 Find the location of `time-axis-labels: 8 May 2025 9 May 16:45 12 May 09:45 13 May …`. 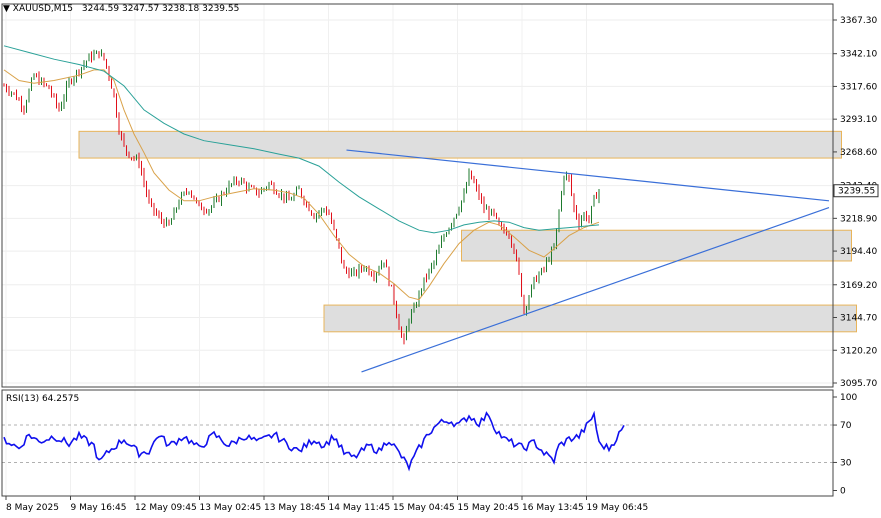

time-axis-labels: 8 May 2025 9 May 16:45 12 May 09:45 13 May … is located at coordinates (327, 504).